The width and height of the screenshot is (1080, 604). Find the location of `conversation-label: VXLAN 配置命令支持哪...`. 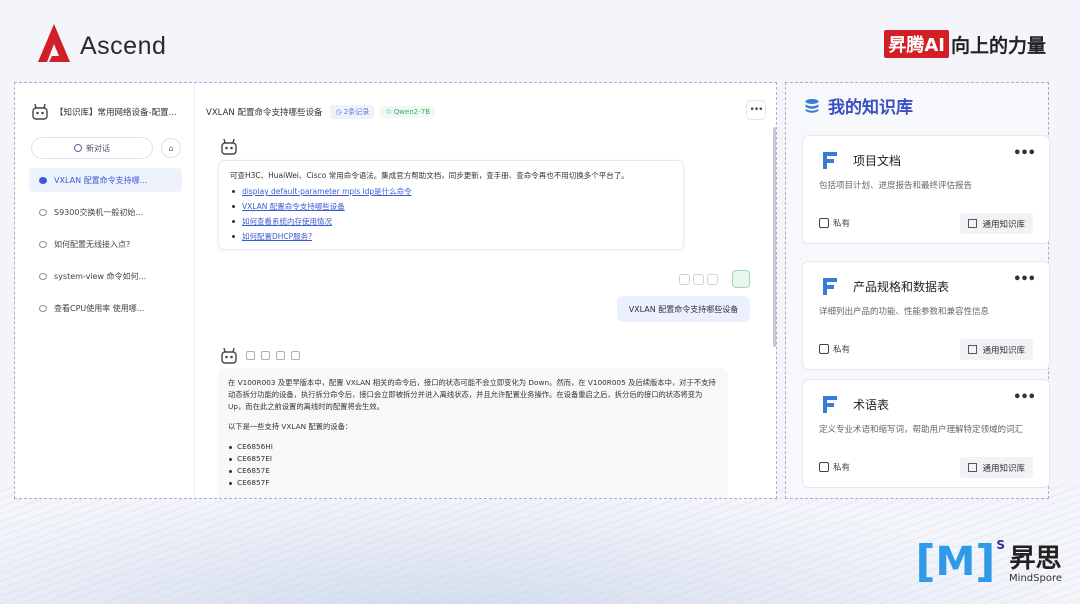

conversation-label: VXLAN 配置命令支持哪... is located at coordinates (101, 180).